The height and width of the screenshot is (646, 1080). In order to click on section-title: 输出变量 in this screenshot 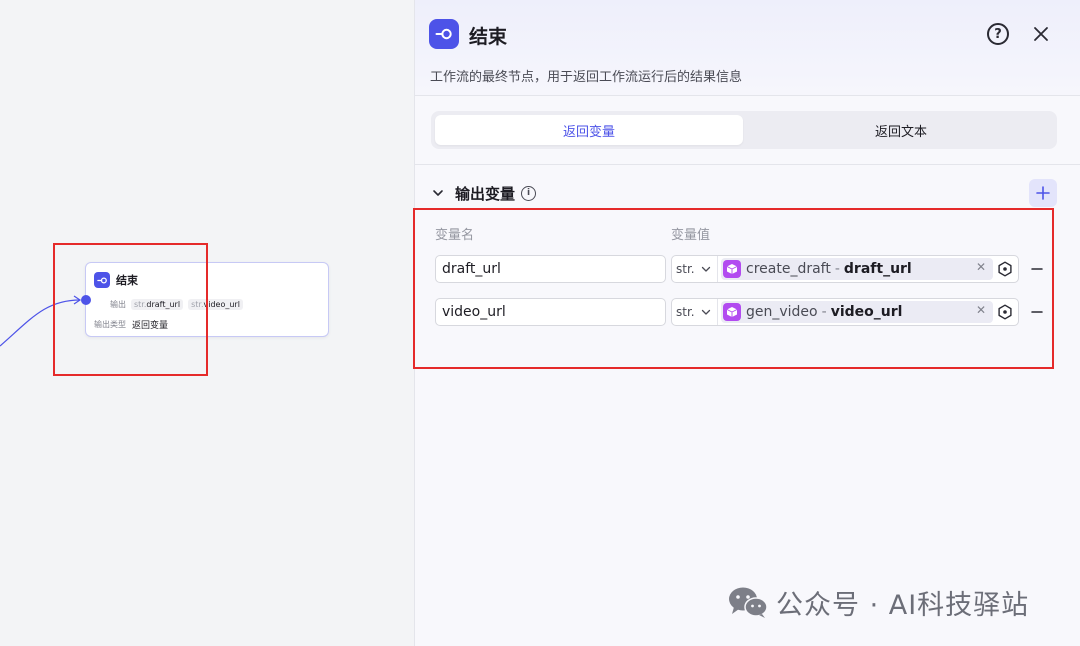, I will do `click(485, 193)`.